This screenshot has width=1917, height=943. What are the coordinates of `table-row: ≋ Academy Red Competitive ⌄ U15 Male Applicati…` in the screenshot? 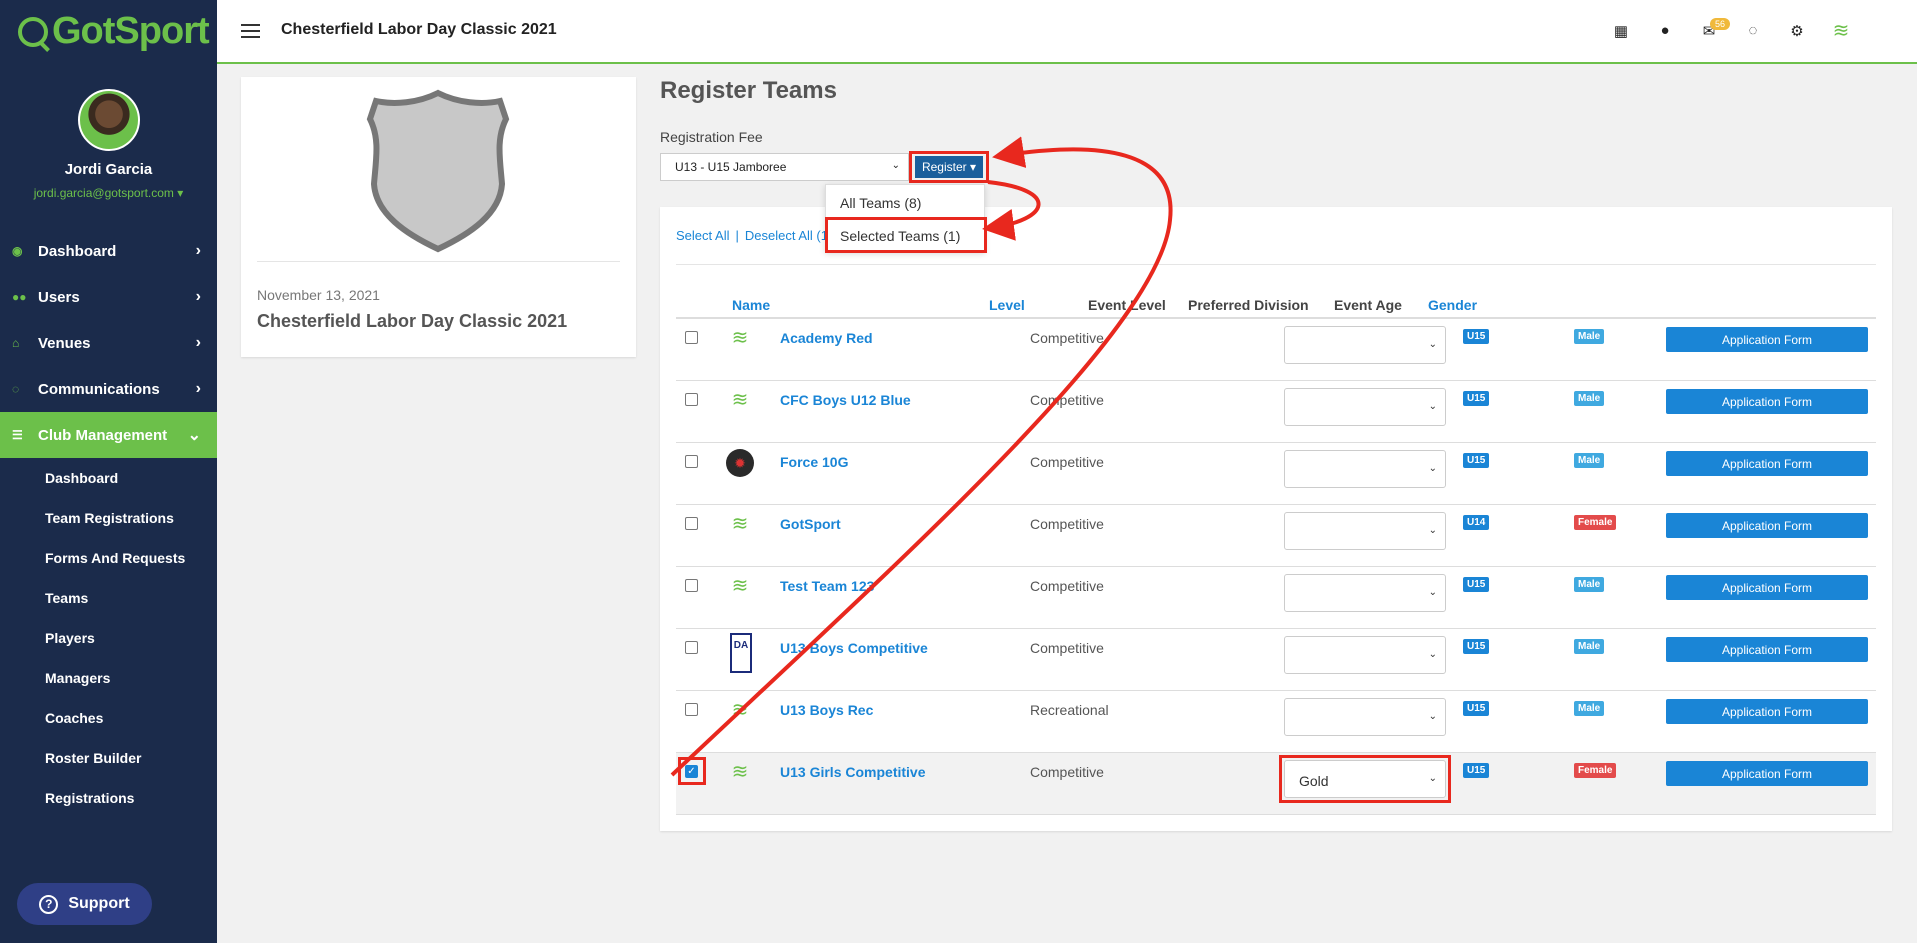 It's located at (1276, 350).